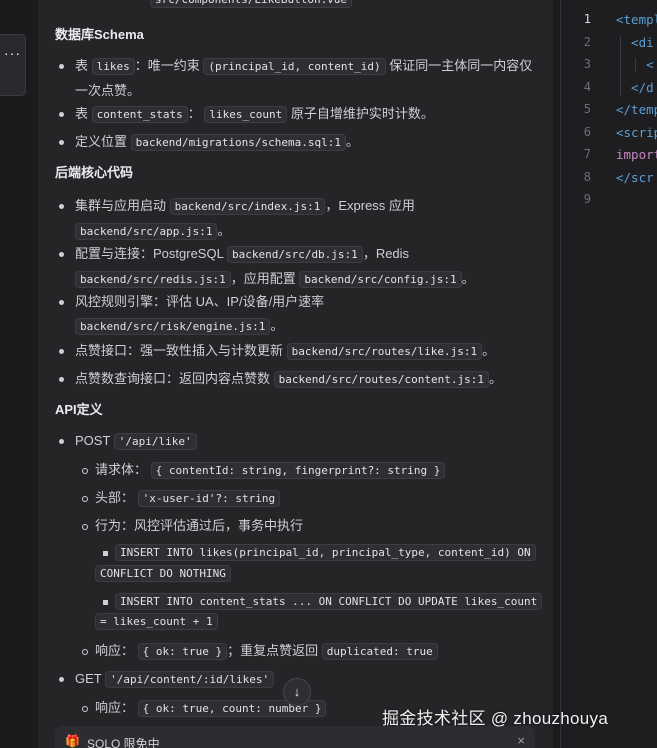 This screenshot has width=657, height=748. Describe the element at coordinates (521, 740) in the screenshot. I see `close-icon: ×` at that location.